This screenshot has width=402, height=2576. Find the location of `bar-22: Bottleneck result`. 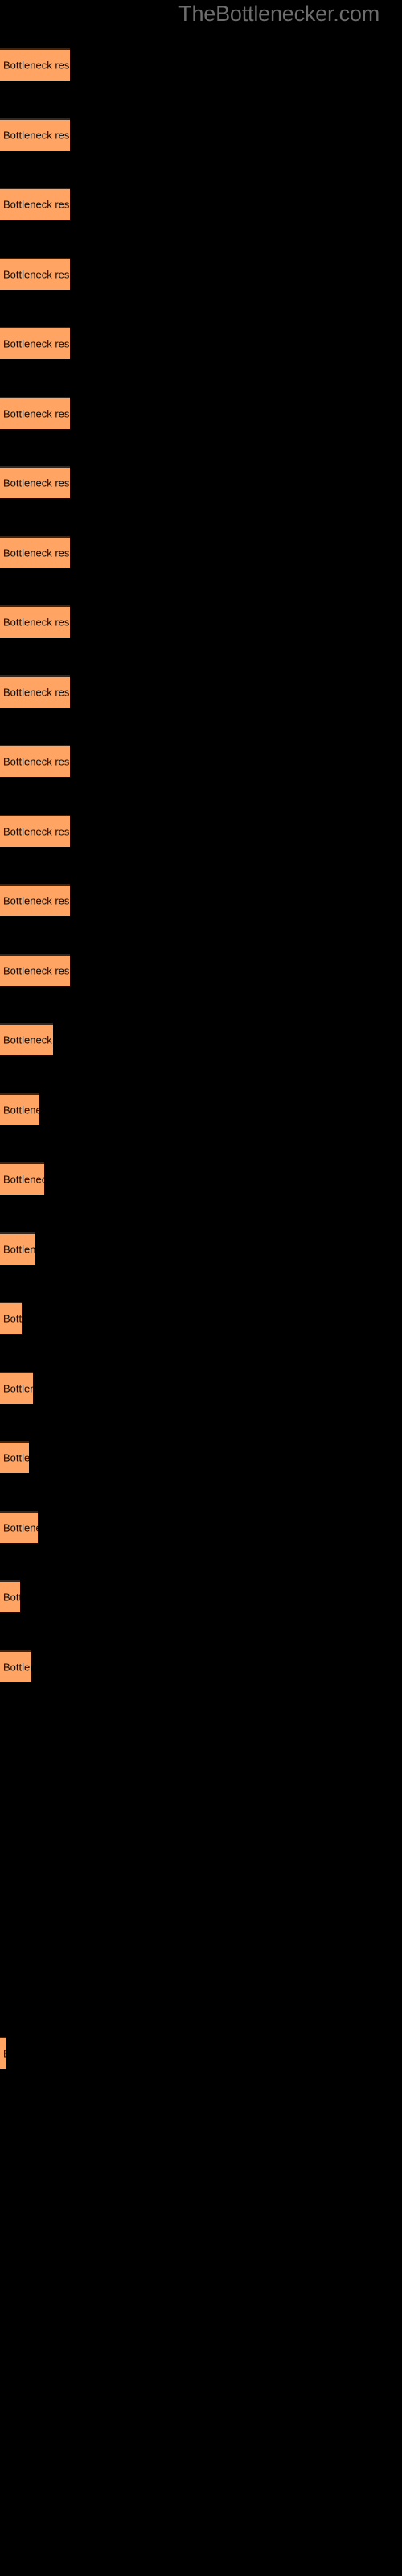

bar-22: Bottleneck result is located at coordinates (19, 1527).